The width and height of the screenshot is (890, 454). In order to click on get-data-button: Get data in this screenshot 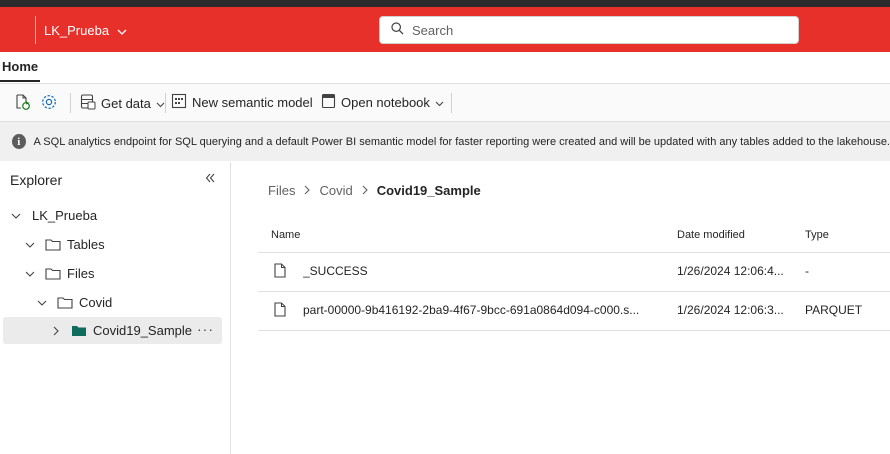, I will do `click(122, 103)`.